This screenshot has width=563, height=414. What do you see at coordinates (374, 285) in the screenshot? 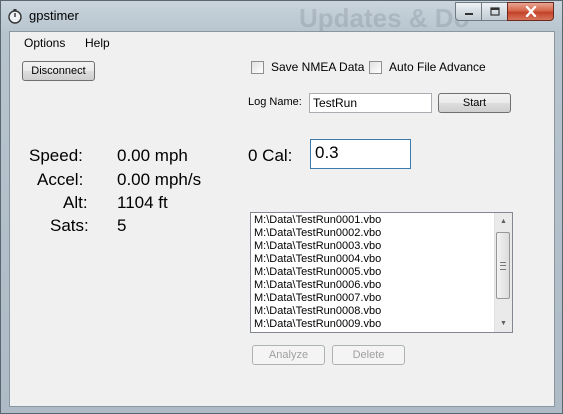
I see `file-list-item: M:\Data\TestRun0006.vbo` at bounding box center [374, 285].